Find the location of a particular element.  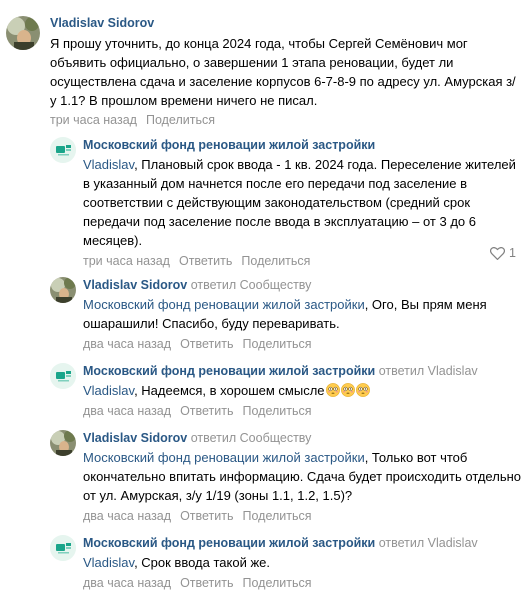

like-button: 1 is located at coordinates (503, 253).